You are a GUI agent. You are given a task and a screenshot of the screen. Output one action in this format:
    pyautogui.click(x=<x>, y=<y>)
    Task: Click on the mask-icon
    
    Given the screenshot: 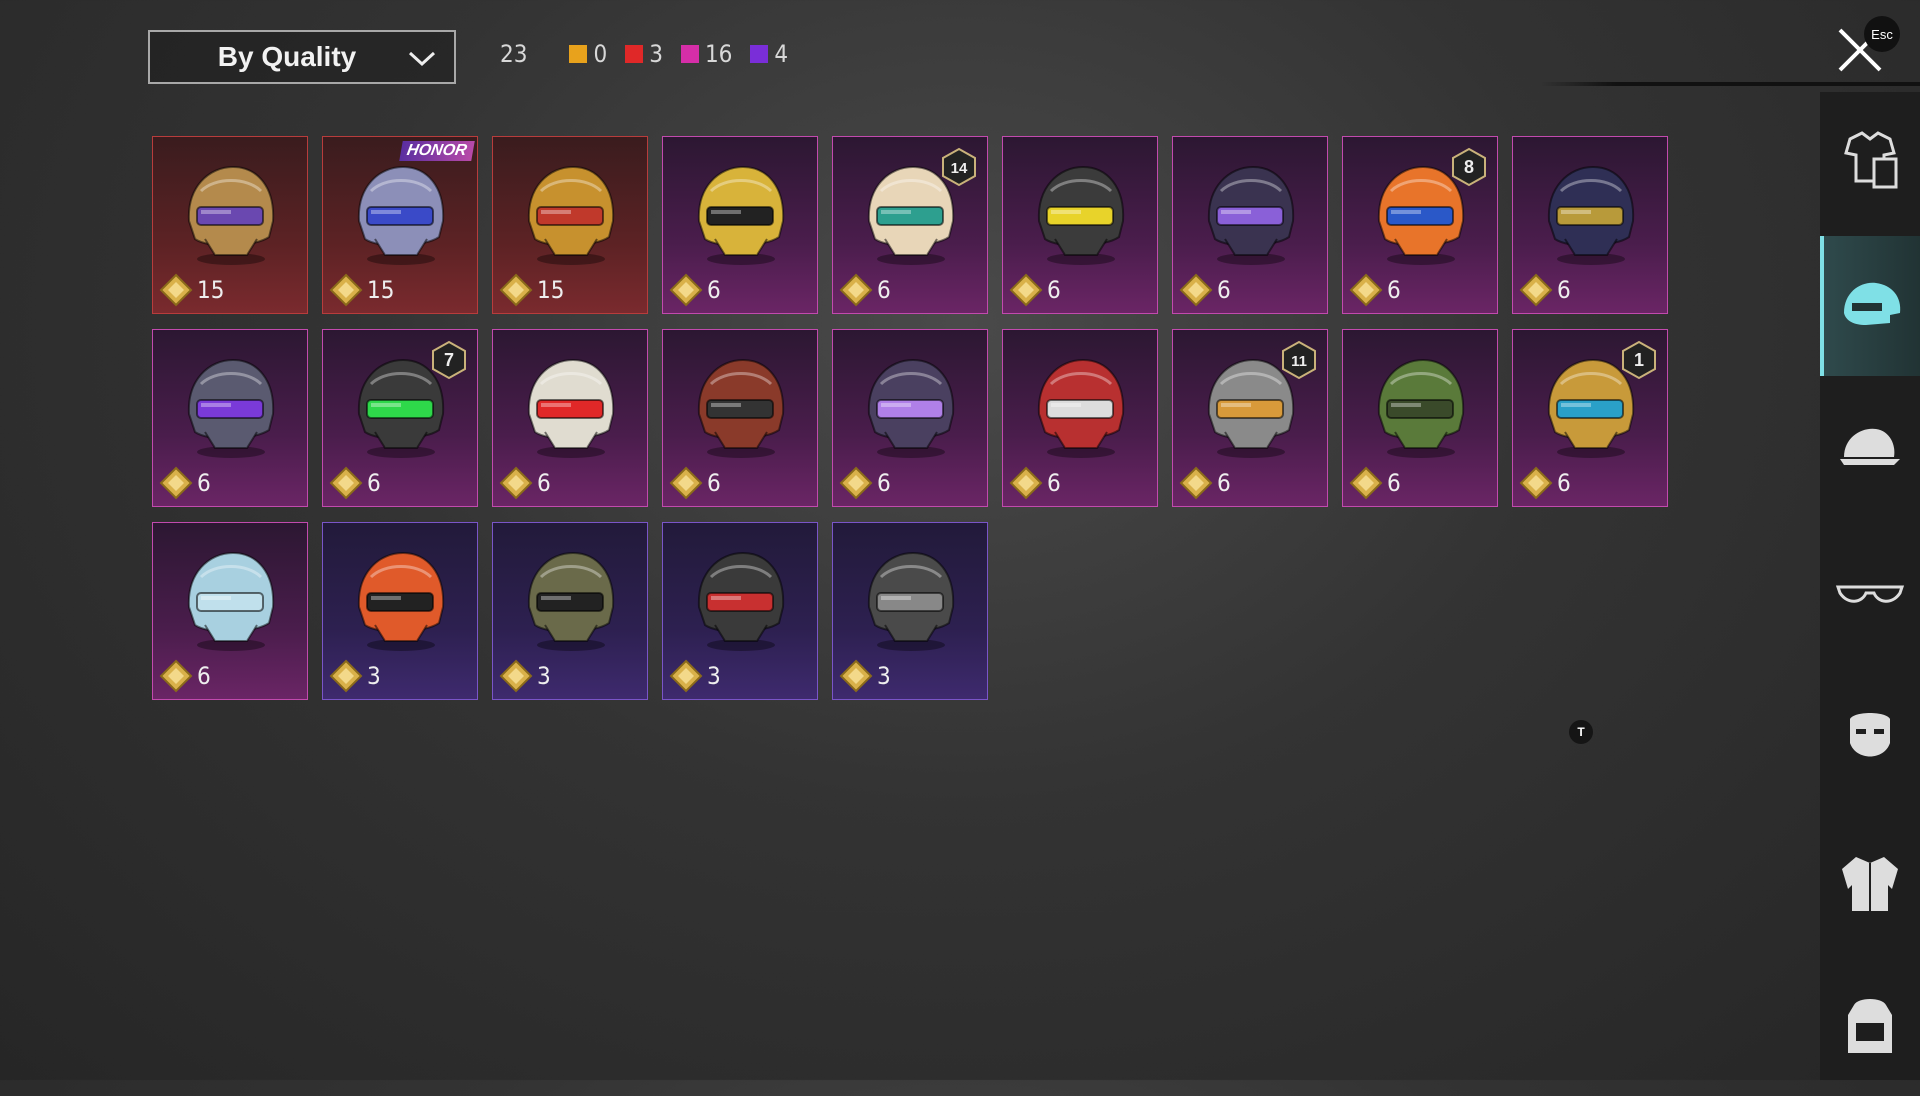 What is the action you would take?
    pyautogui.click(x=1870, y=735)
    